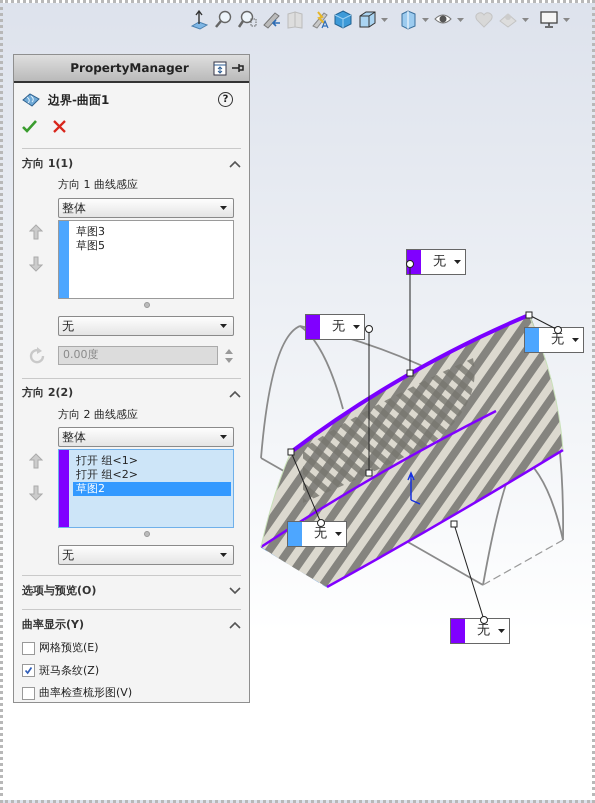  What do you see at coordinates (152, 245) in the screenshot?
I see `list-item: 草图5` at bounding box center [152, 245].